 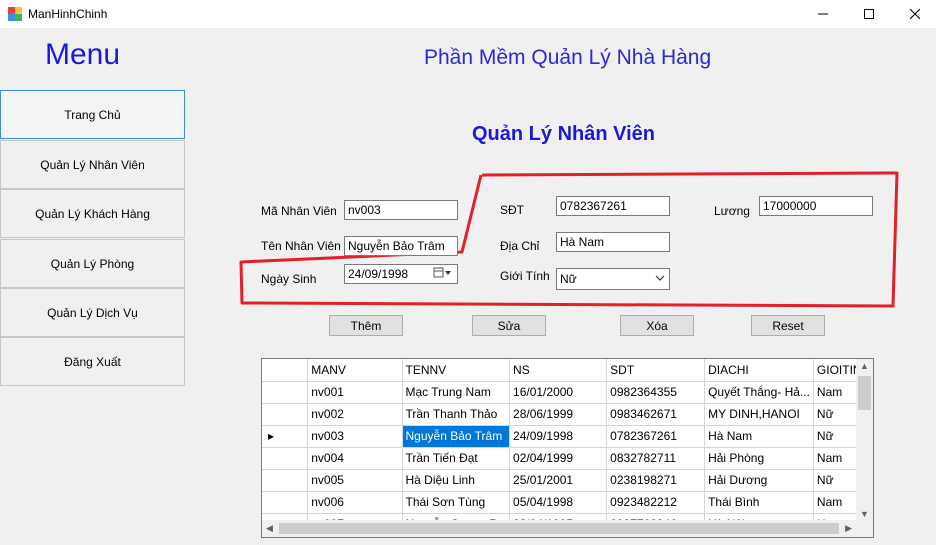 What do you see at coordinates (92, 114) in the screenshot?
I see `sidebar-item-home: Trang Chủ` at bounding box center [92, 114].